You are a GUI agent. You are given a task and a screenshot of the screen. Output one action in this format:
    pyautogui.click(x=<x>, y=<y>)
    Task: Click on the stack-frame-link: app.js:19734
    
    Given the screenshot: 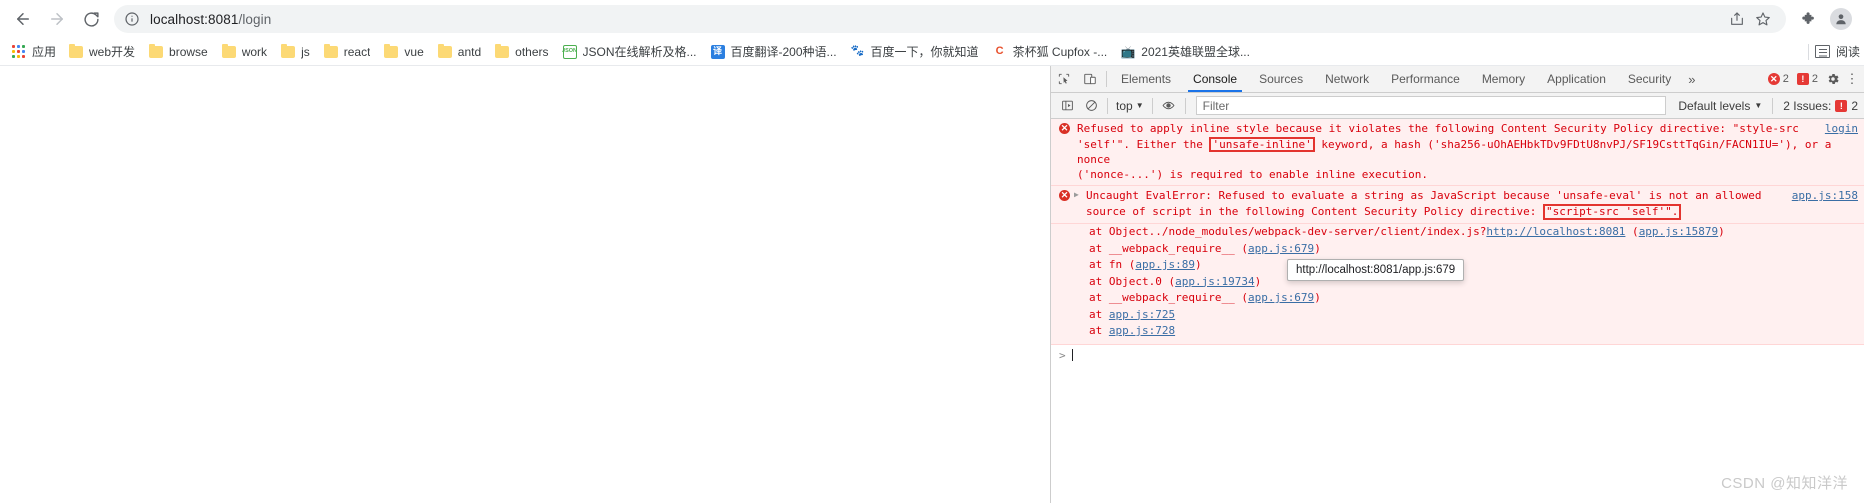 What is the action you would take?
    pyautogui.click(x=1214, y=281)
    